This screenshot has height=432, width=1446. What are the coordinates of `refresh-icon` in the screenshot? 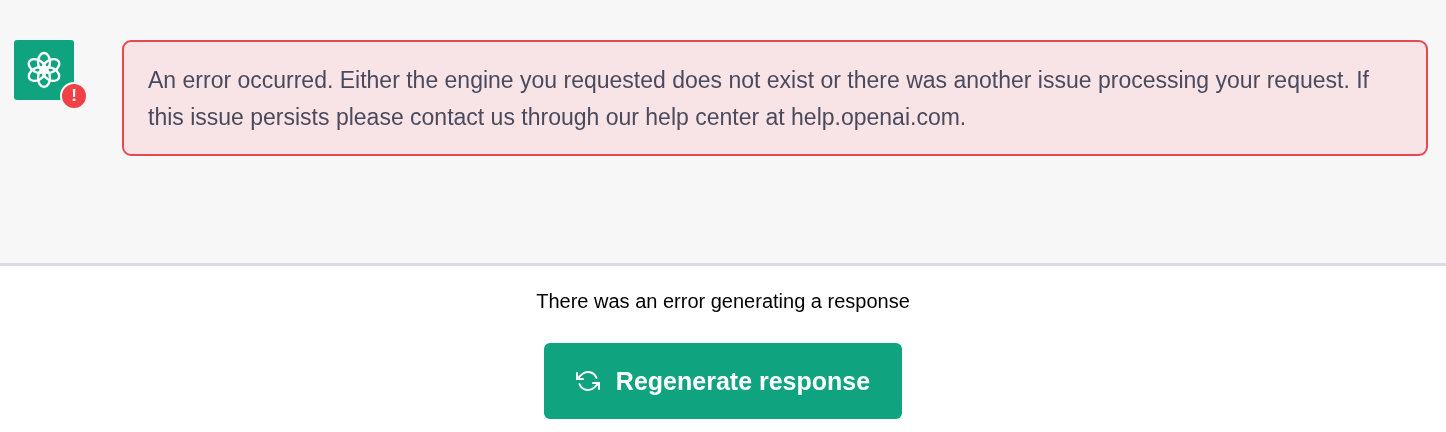 It's located at (587, 381).